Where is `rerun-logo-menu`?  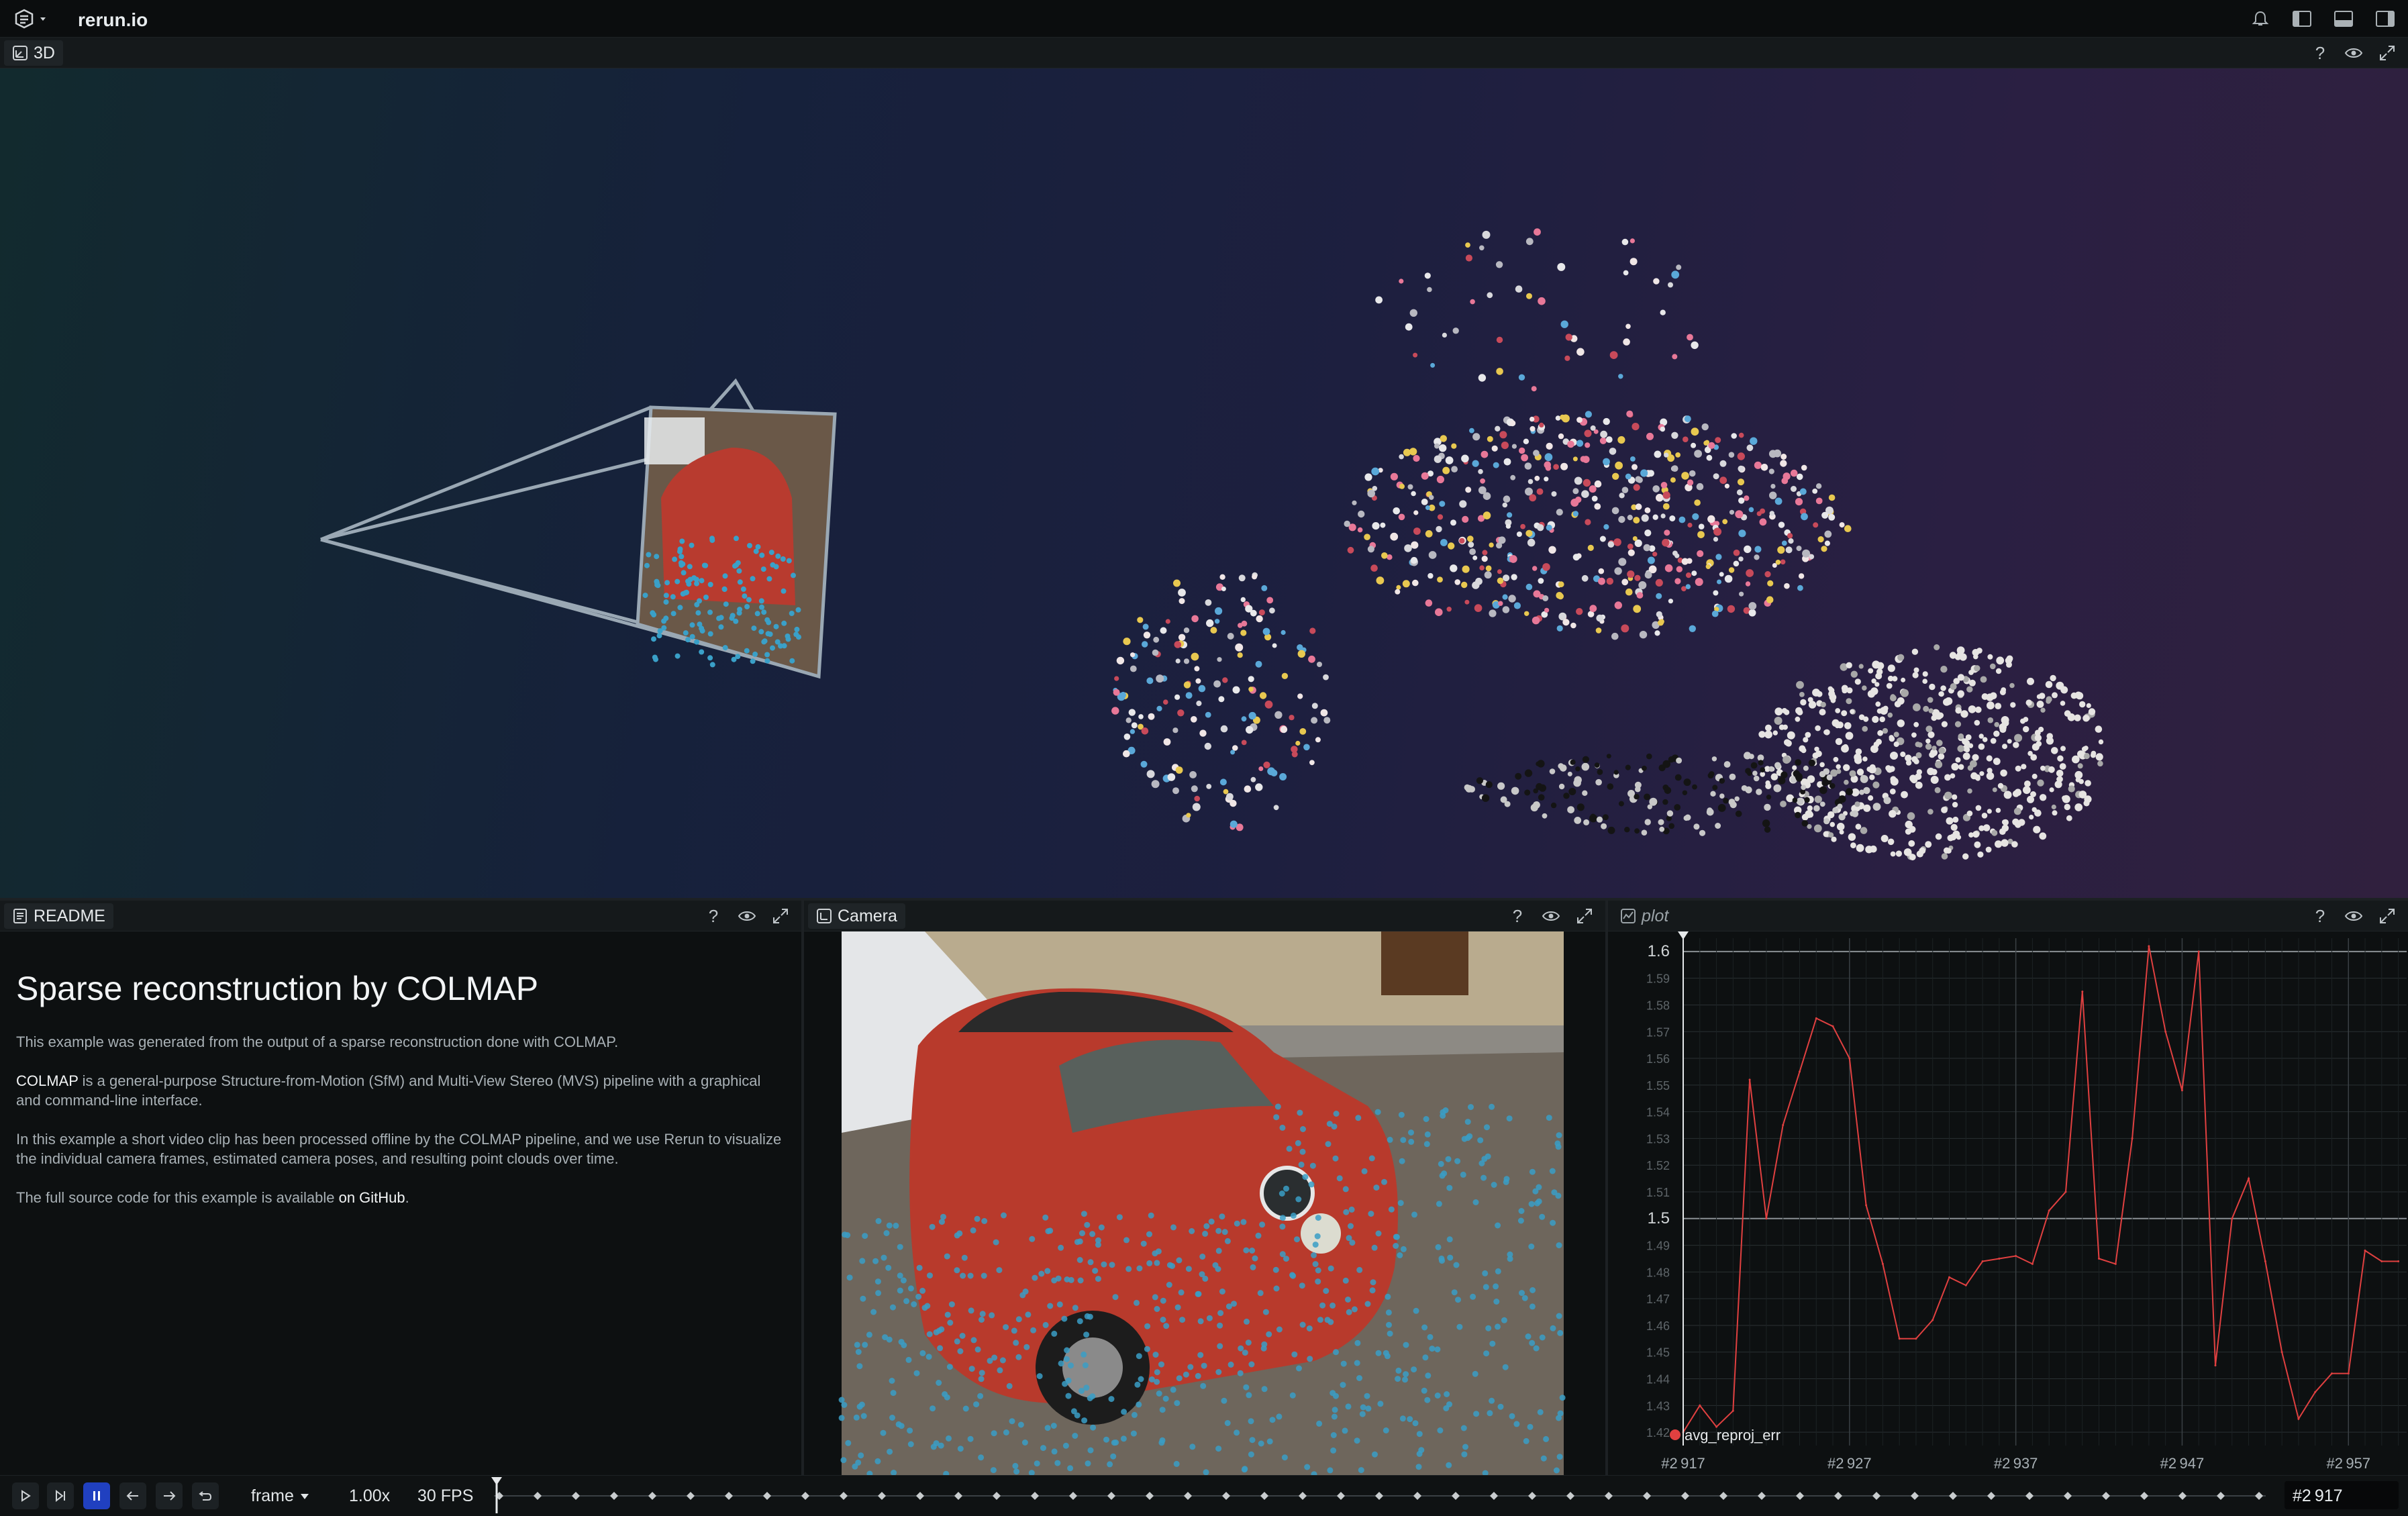 rerun-logo-menu is located at coordinates (32, 19).